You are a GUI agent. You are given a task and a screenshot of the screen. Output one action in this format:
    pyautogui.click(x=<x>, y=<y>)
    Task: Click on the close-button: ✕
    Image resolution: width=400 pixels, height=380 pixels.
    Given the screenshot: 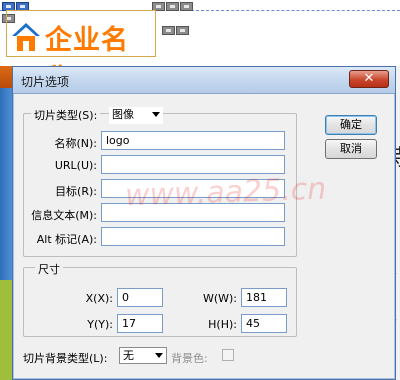 What is the action you would take?
    pyautogui.click(x=369, y=79)
    